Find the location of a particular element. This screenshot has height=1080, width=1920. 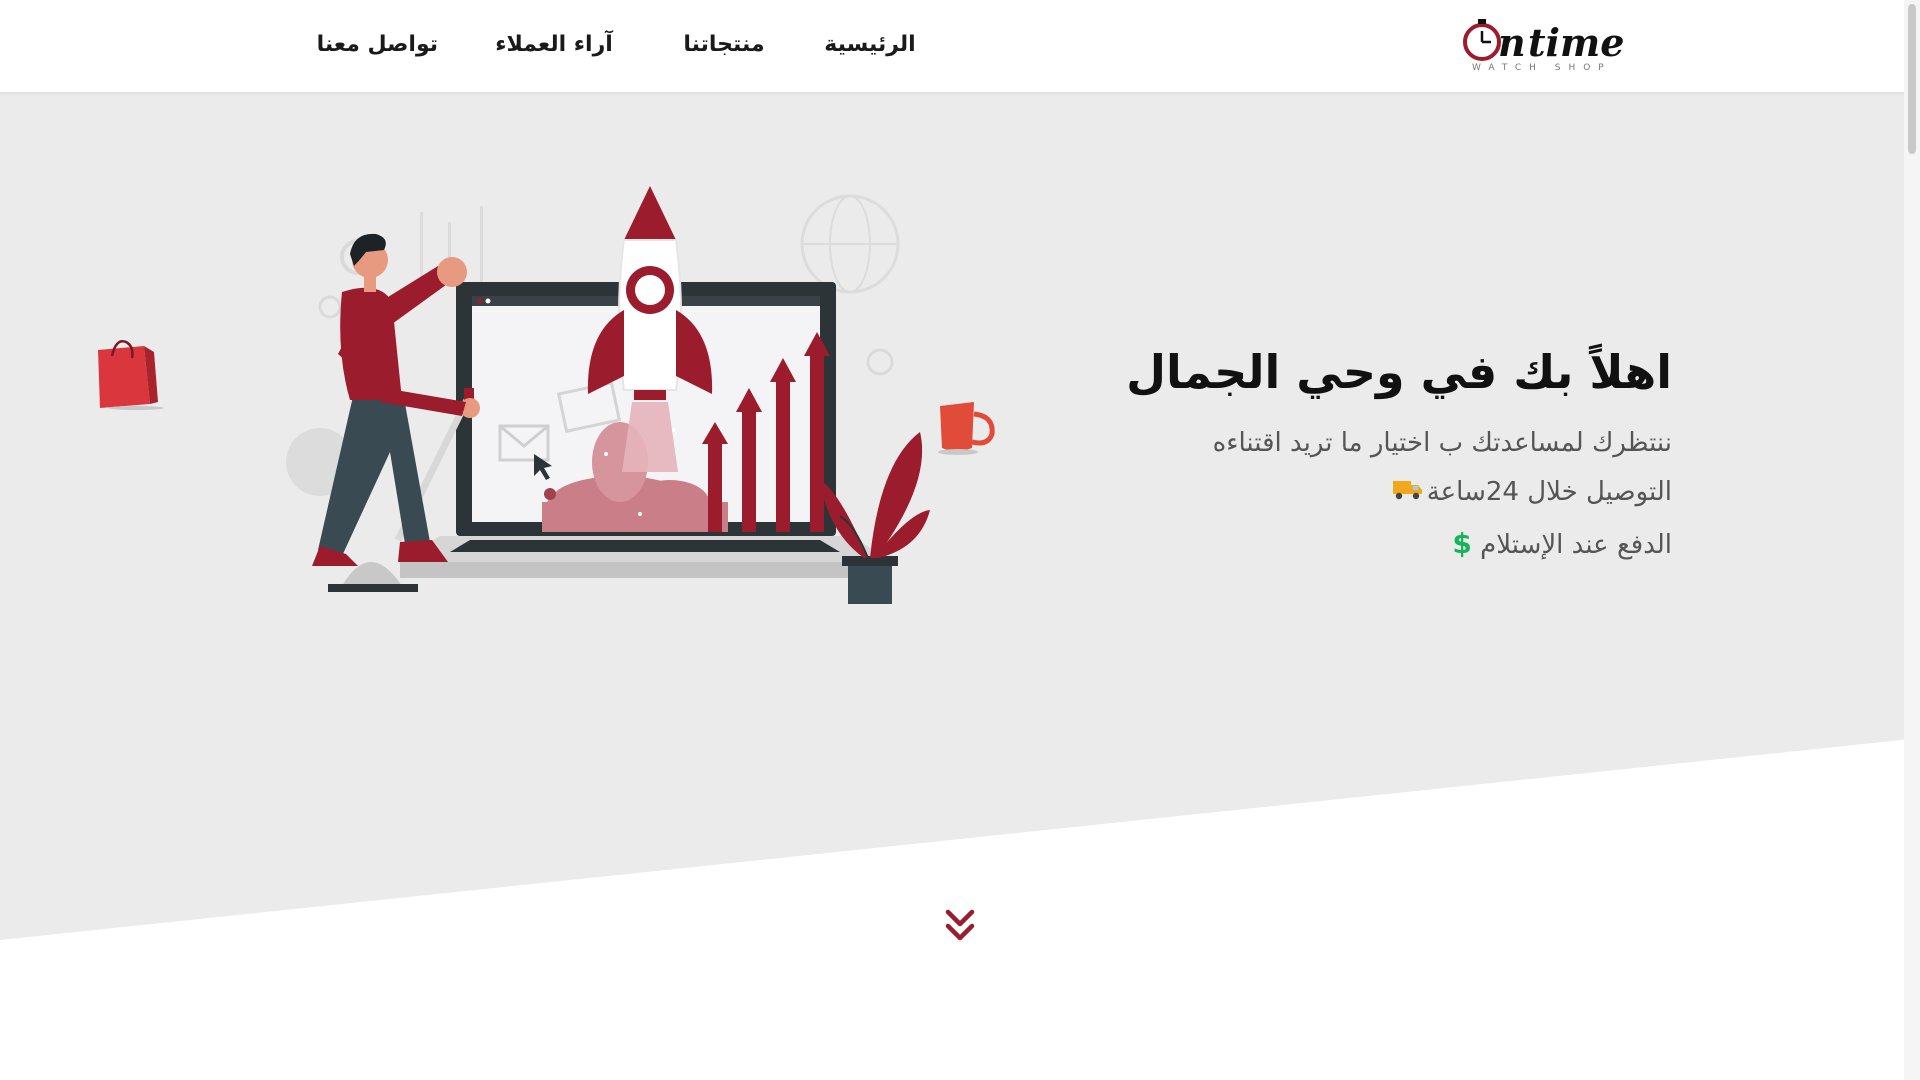

hero-subtitle: ننتظرك لمساعدتك ب اختيار ما تريد اقتناءه is located at coordinates (1336, 443).